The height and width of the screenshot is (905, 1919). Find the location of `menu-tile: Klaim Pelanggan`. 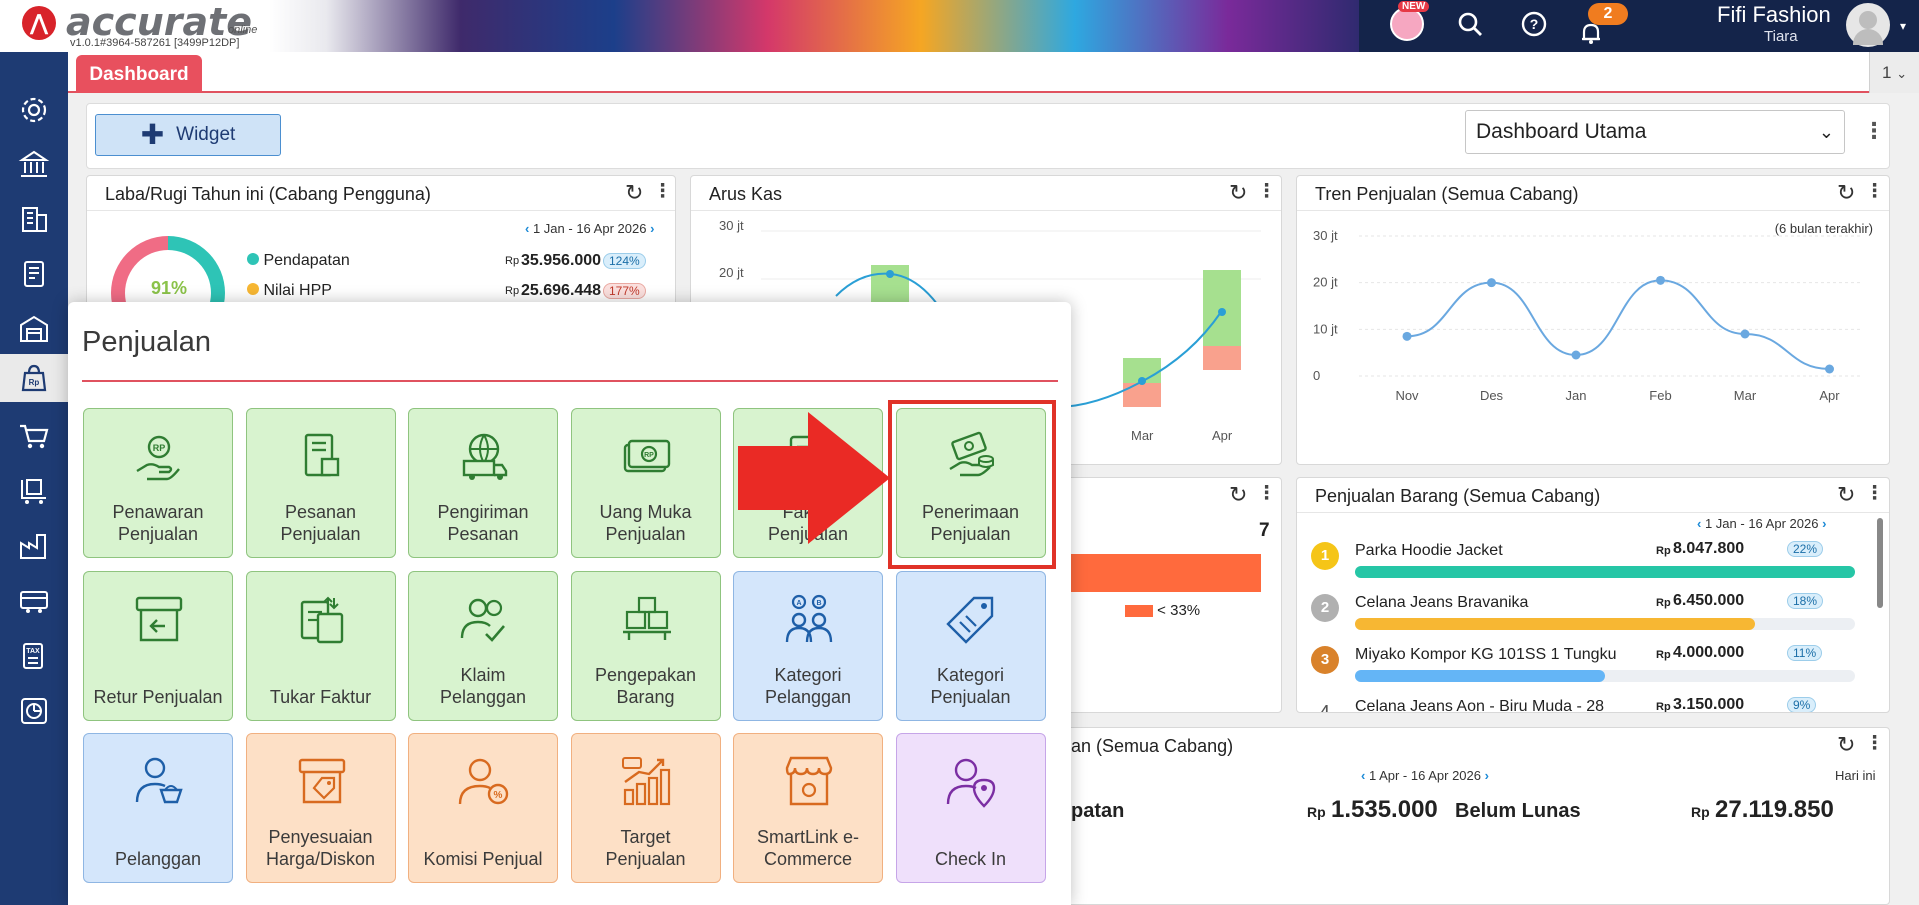

menu-tile: Klaim Pelanggan is located at coordinates (483, 645).